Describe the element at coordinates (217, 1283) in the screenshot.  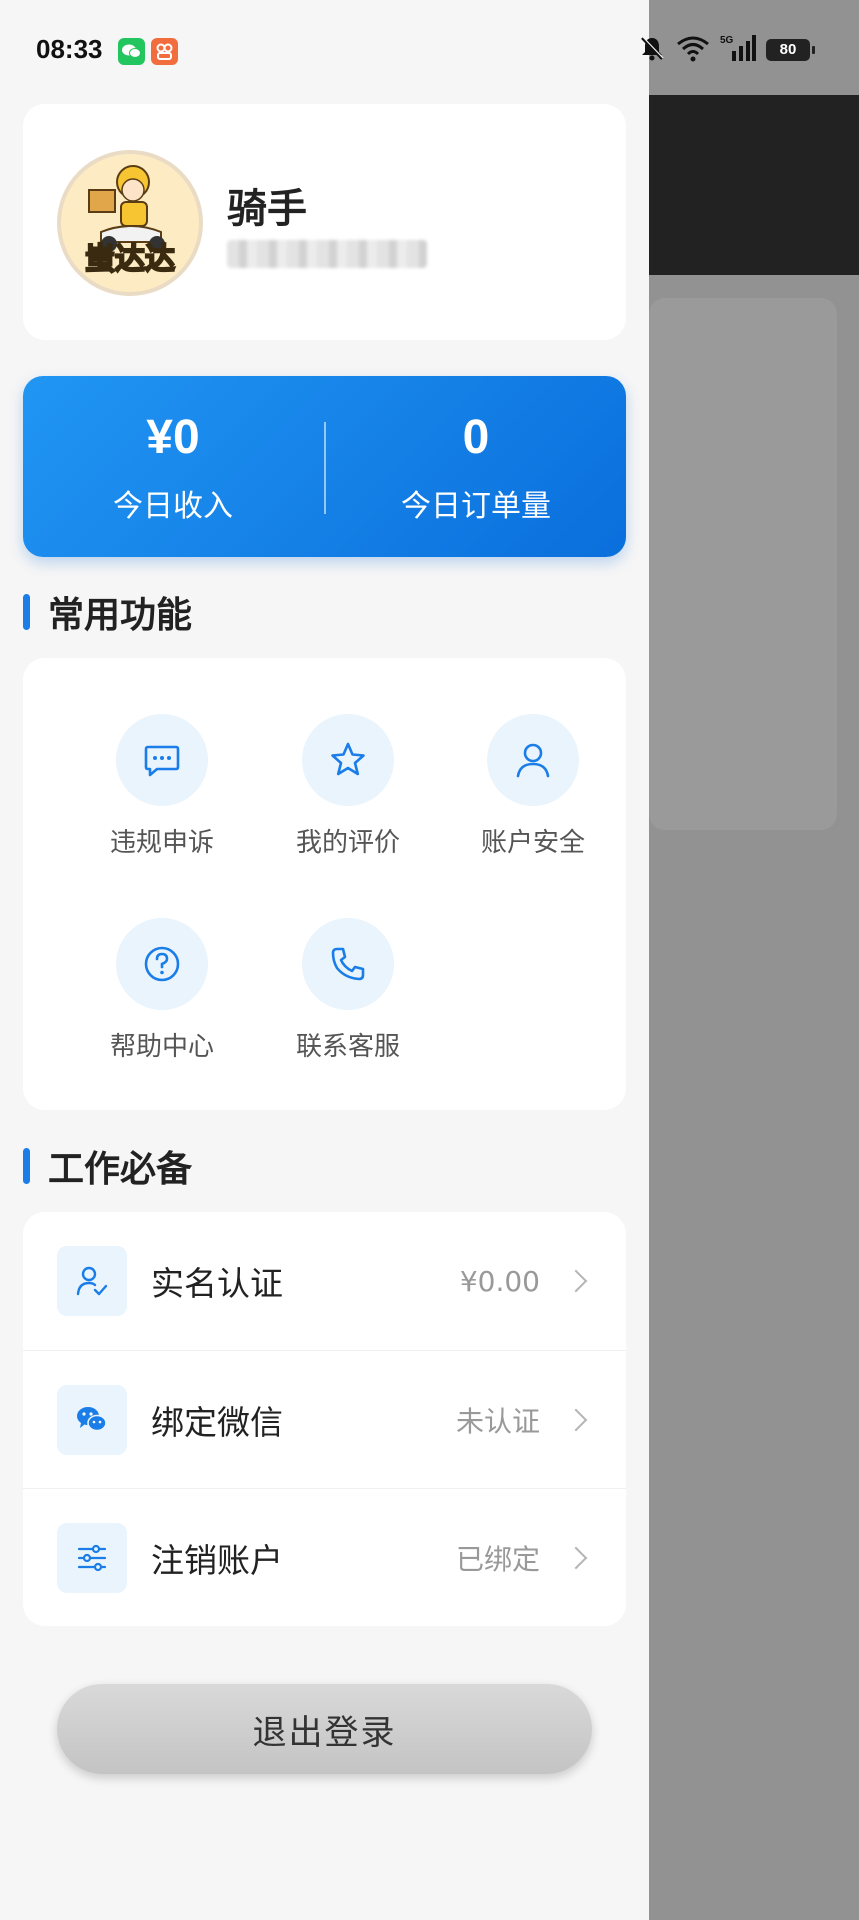
I see `work-row-label: 实名认证` at that location.